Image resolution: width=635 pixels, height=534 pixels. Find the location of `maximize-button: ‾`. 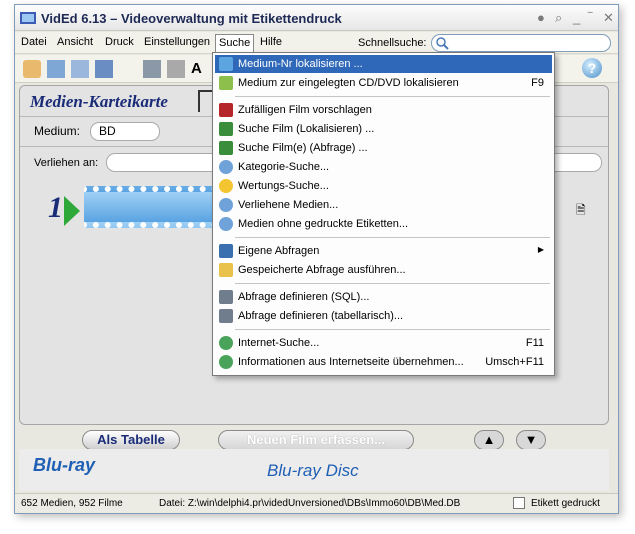

maximize-button: ‾ is located at coordinates (590, 17).